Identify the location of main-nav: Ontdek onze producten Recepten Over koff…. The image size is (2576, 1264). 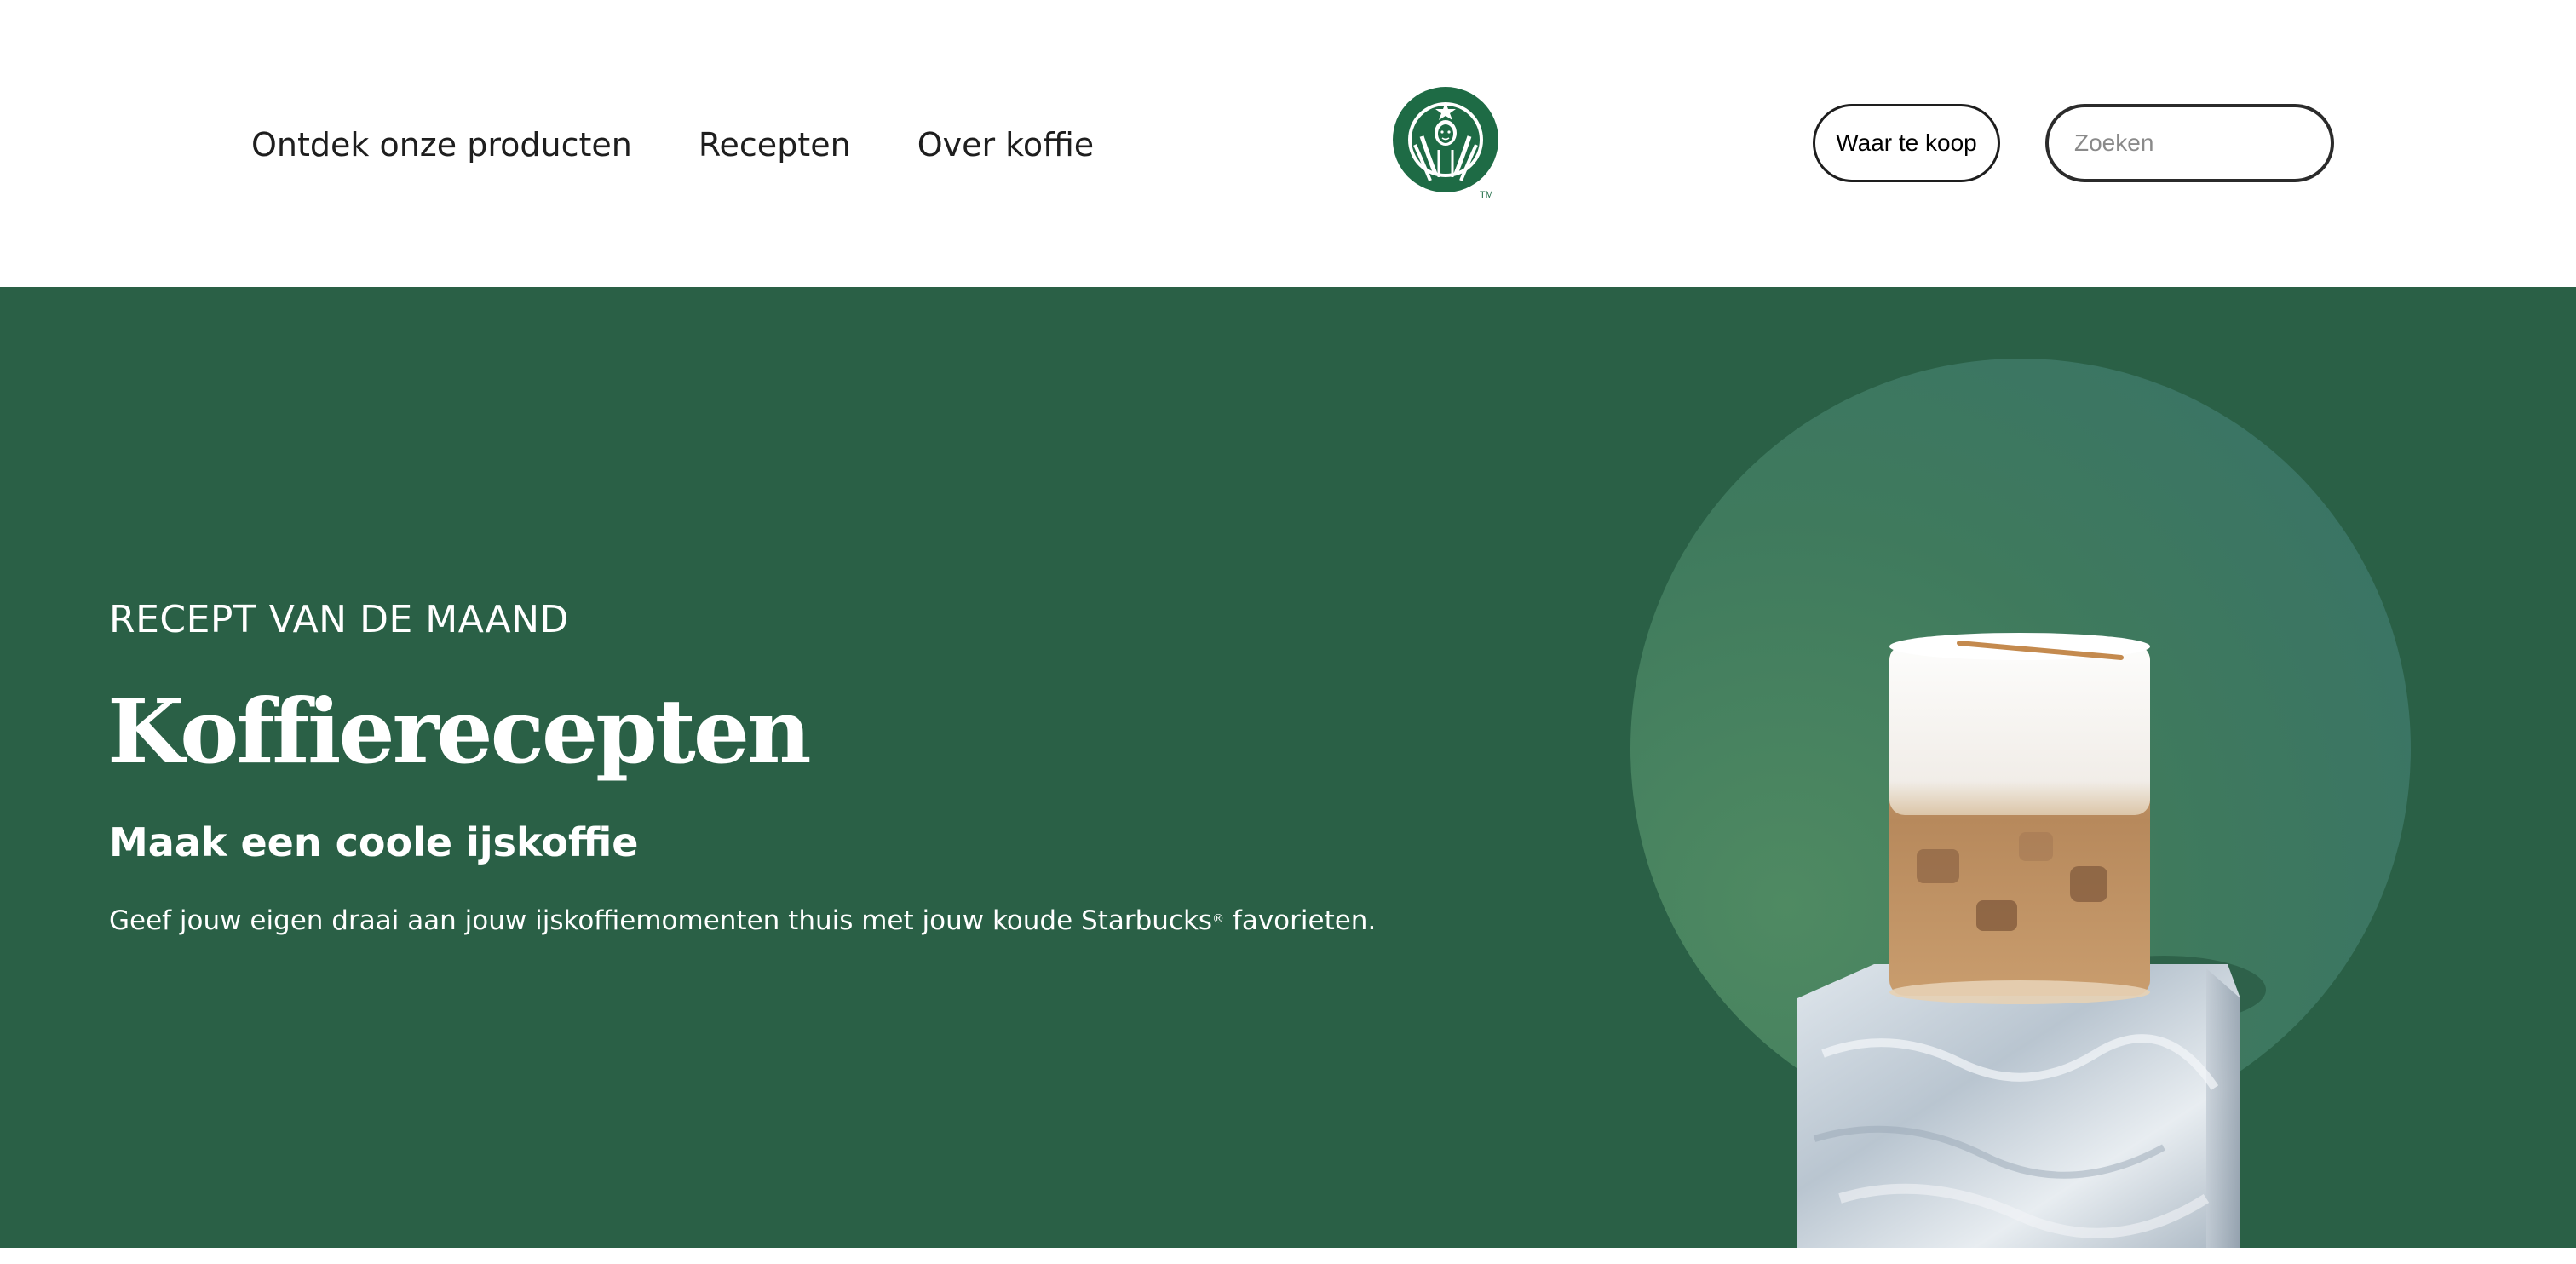
(673, 144).